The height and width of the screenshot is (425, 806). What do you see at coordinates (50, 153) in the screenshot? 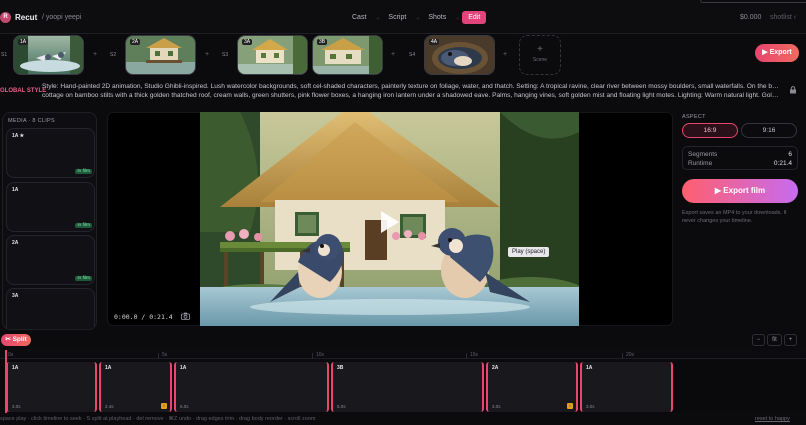
I see `media-clip: 1A ★ in film` at bounding box center [50, 153].